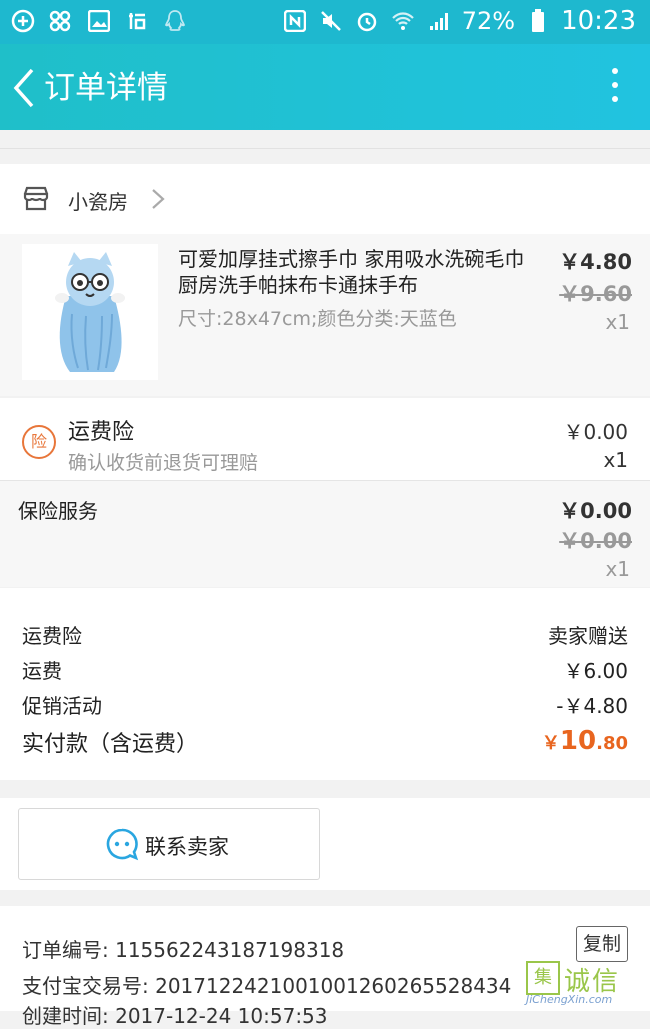  What do you see at coordinates (325, 139) in the screenshot?
I see `top-spacer` at bounding box center [325, 139].